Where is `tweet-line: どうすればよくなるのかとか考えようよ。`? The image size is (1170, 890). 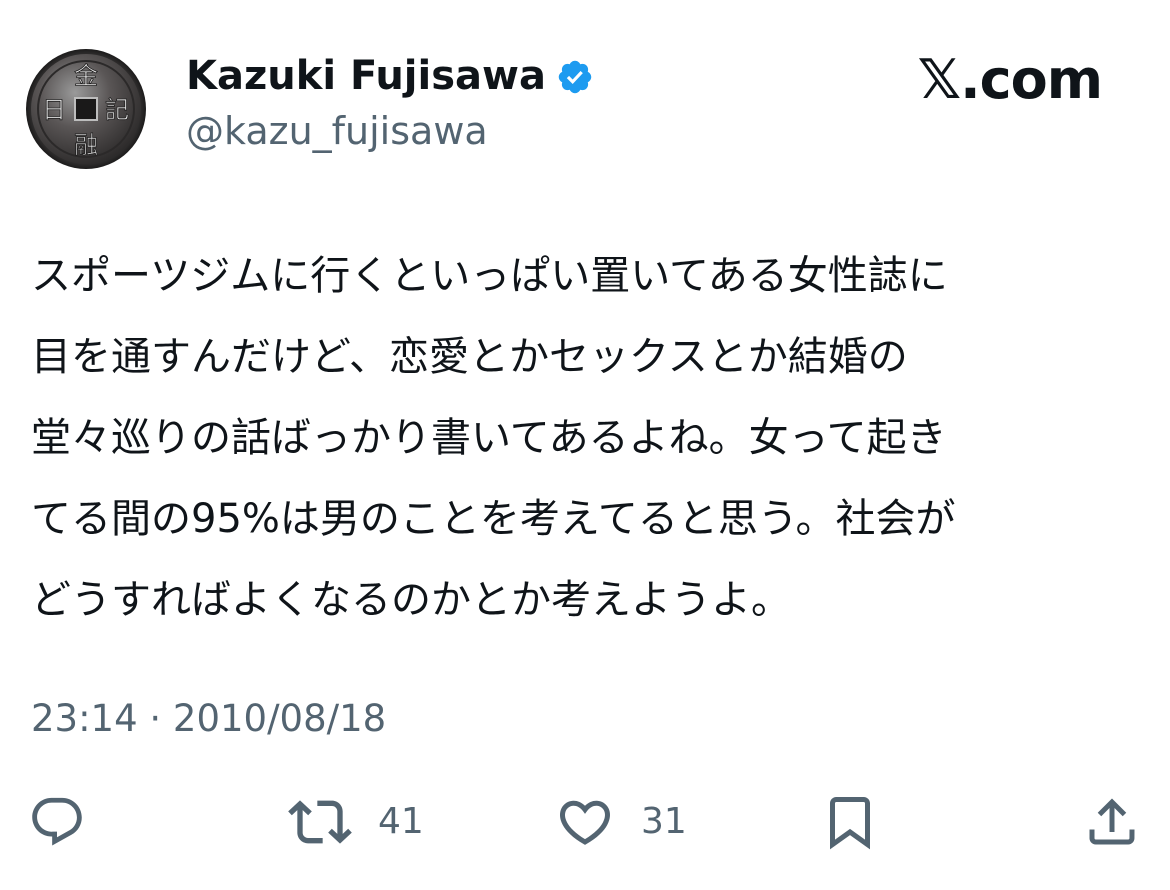 tweet-line: どうすればよくなるのかとか考えようよ。 is located at coordinates (411, 600).